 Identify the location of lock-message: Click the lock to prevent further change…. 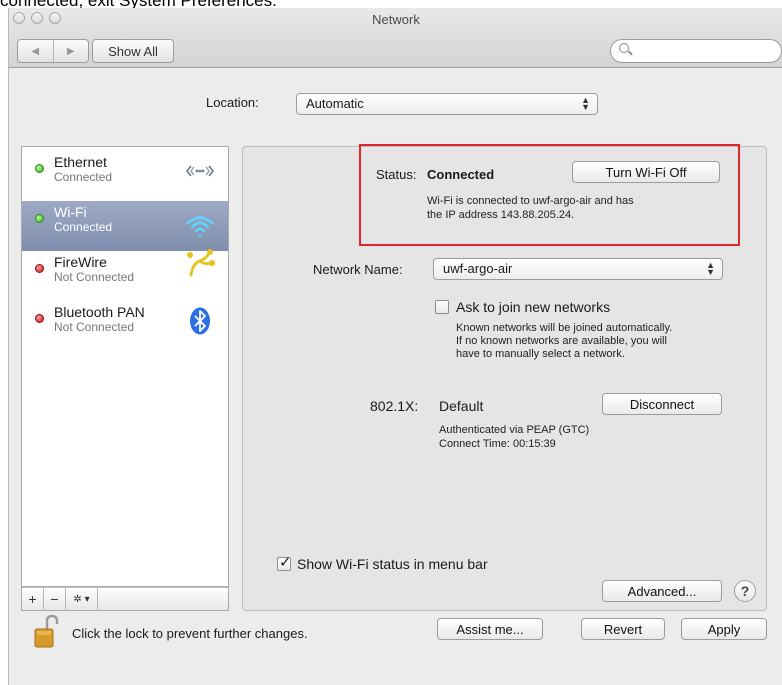
(190, 633).